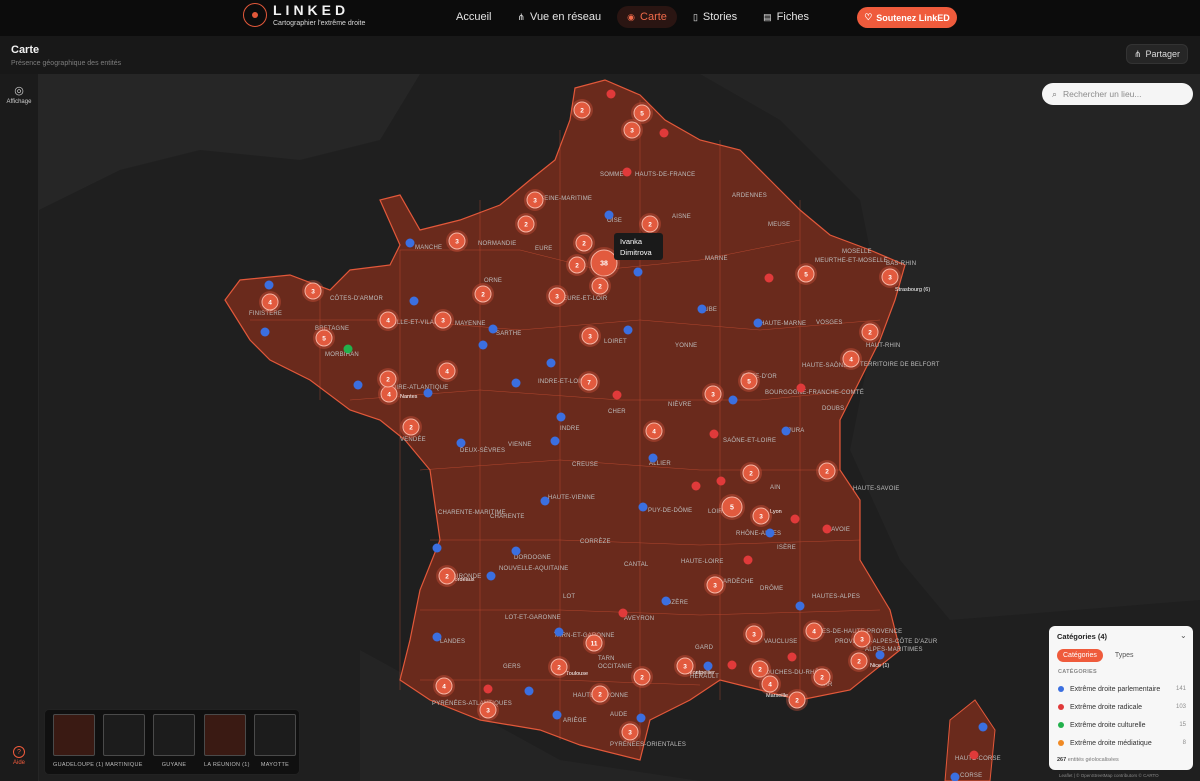  What do you see at coordinates (647, 17) in the screenshot?
I see `nav-carte: ◉ Carte` at bounding box center [647, 17].